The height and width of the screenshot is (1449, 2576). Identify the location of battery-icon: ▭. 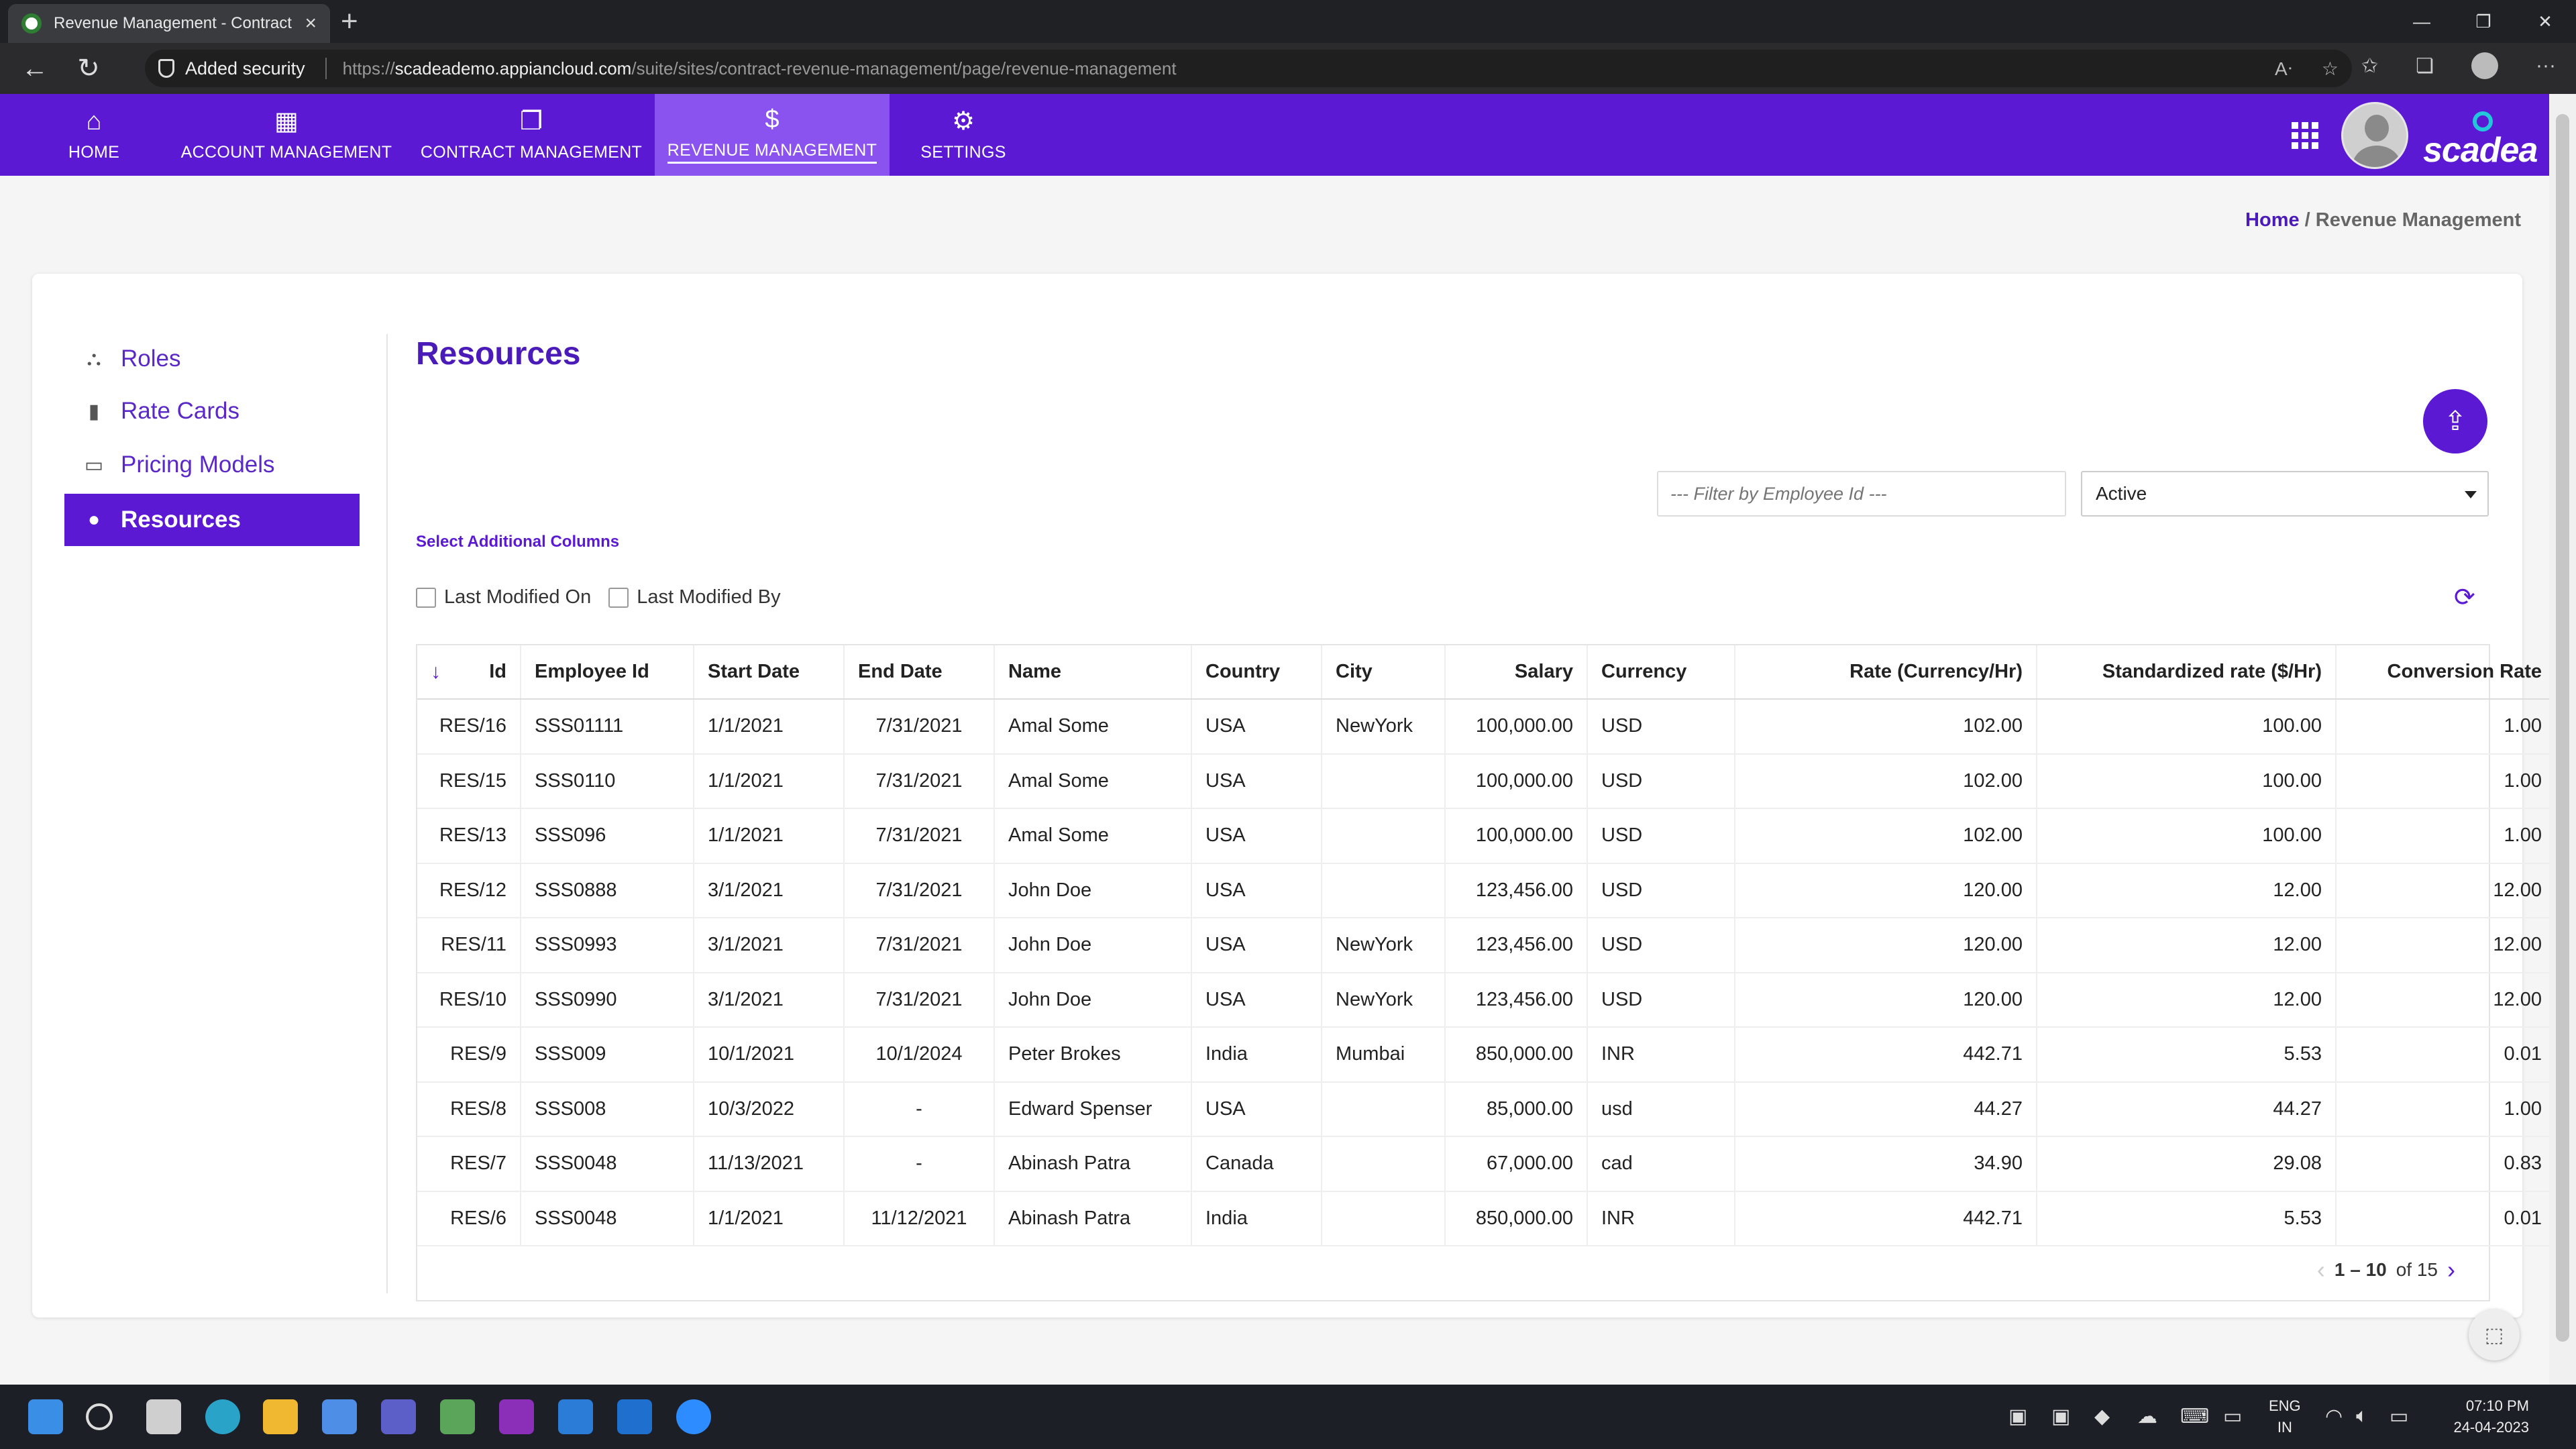
(2399, 1416).